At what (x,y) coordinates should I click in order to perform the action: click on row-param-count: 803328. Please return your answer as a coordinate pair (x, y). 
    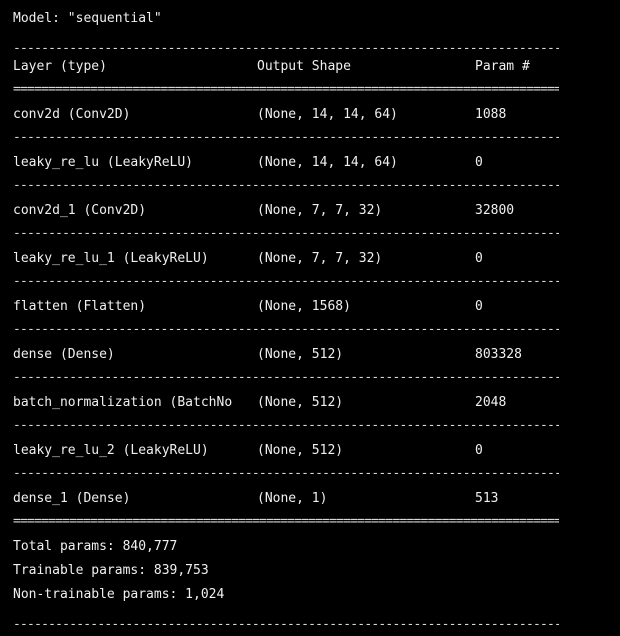
    Looking at the image, I should click on (498, 354).